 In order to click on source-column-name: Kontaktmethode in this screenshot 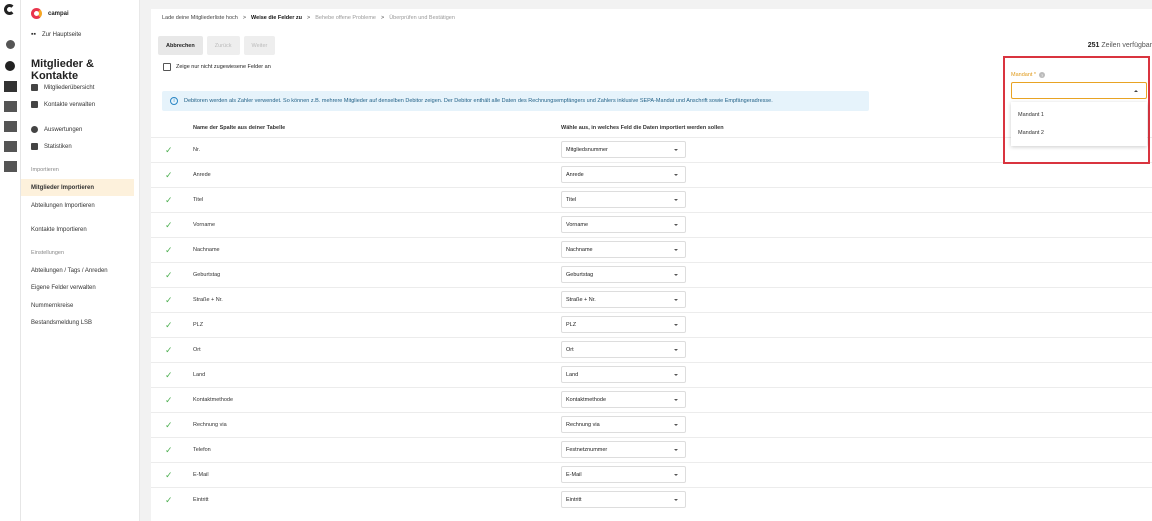, I will do `click(213, 400)`.